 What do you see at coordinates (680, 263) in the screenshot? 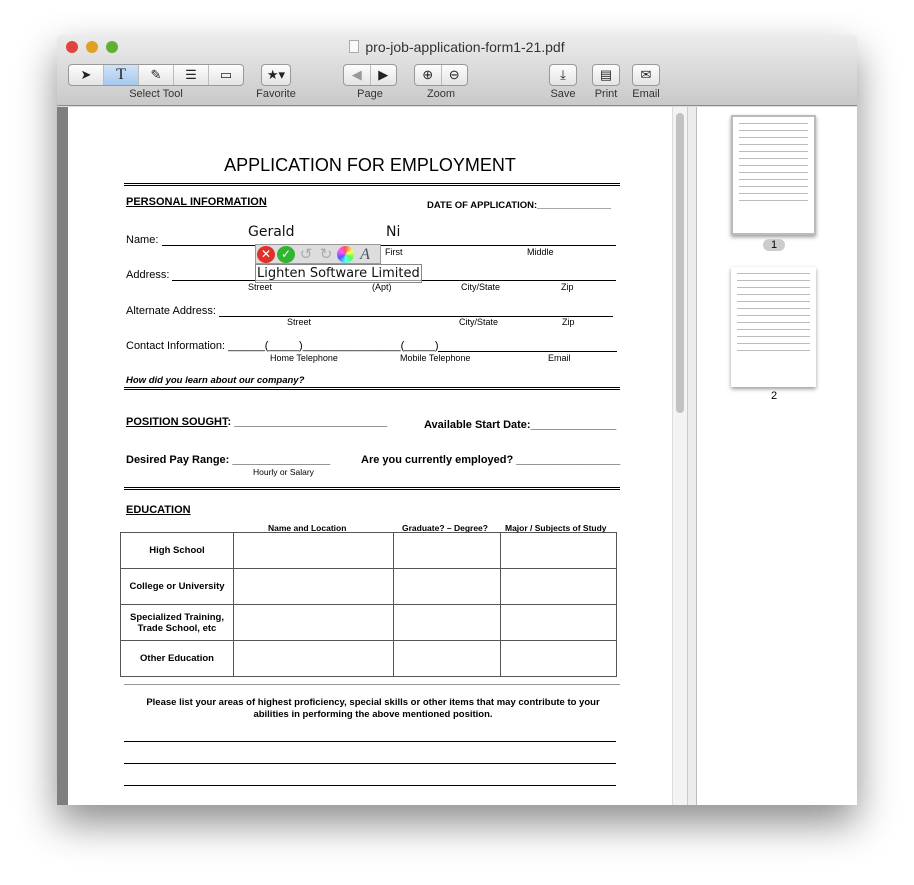
I see `scroll-thumb` at bounding box center [680, 263].